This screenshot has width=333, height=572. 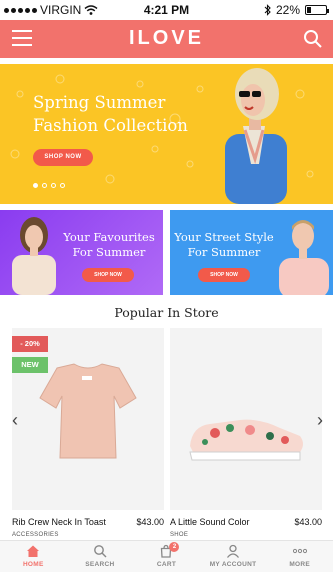 What do you see at coordinates (49, 185) in the screenshot?
I see `carousel-dots` at bounding box center [49, 185].